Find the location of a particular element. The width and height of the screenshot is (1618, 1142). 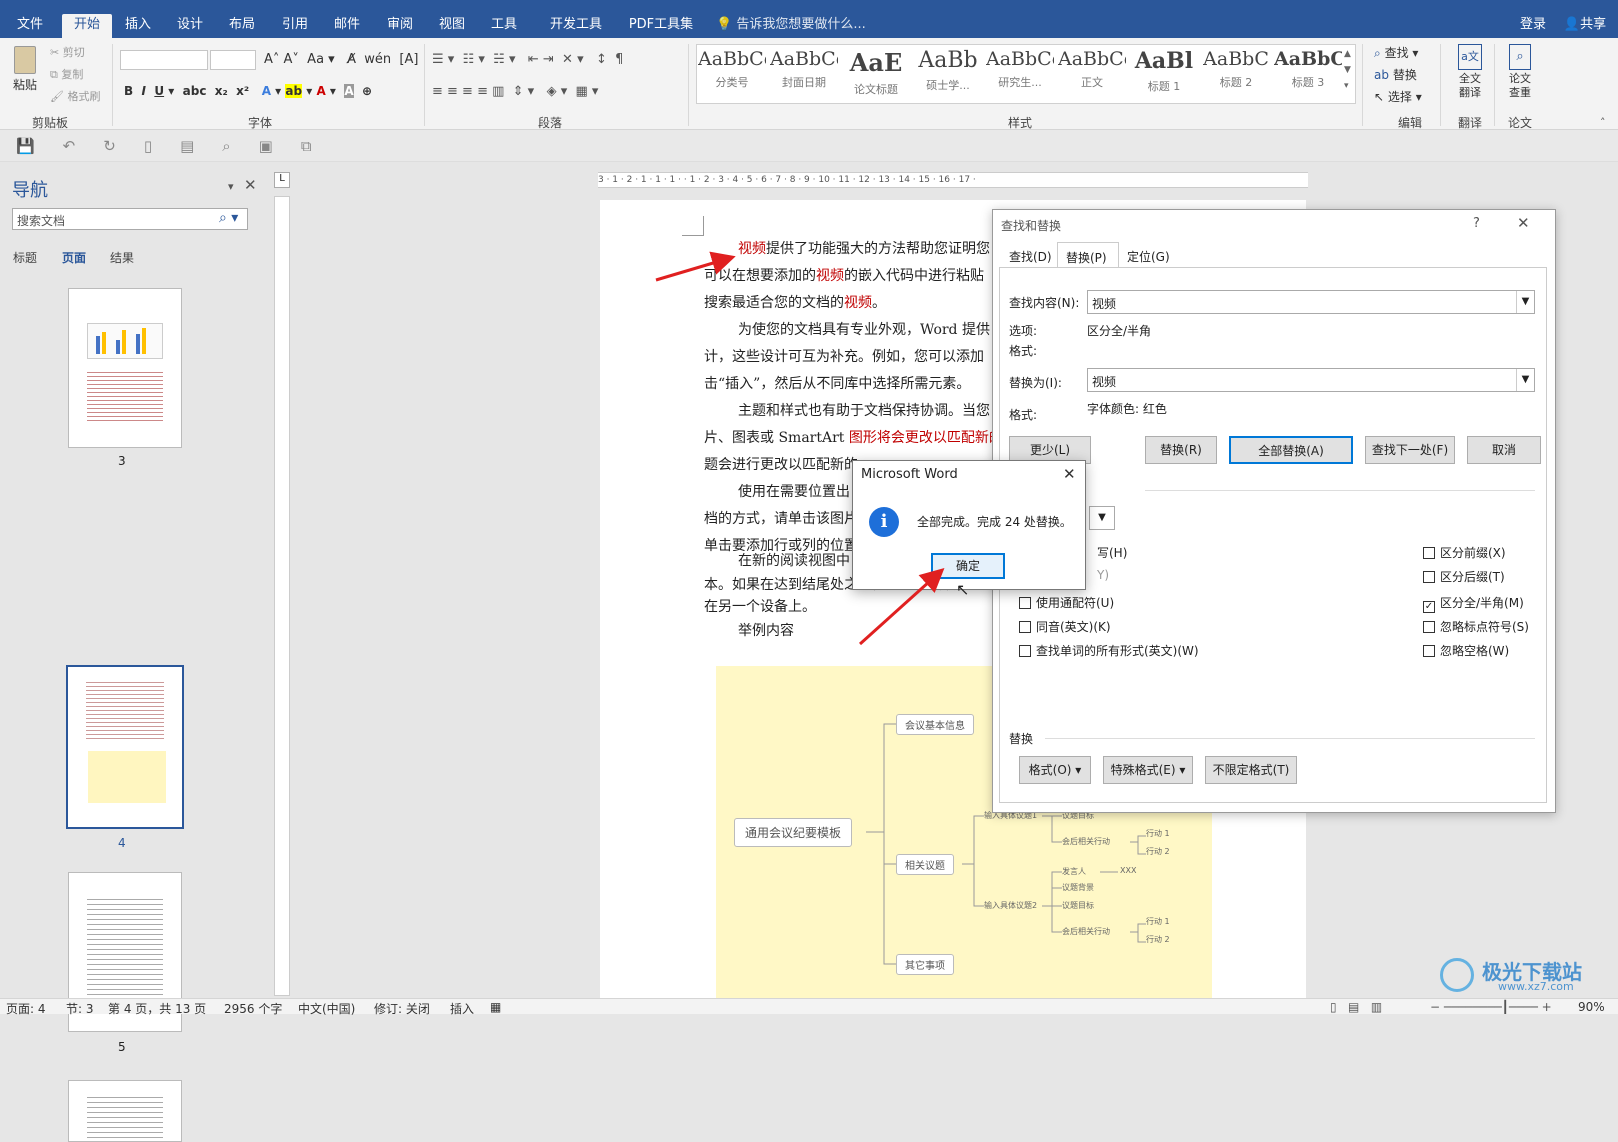

status-lang: 中文(中国) is located at coordinates (326, 1008).